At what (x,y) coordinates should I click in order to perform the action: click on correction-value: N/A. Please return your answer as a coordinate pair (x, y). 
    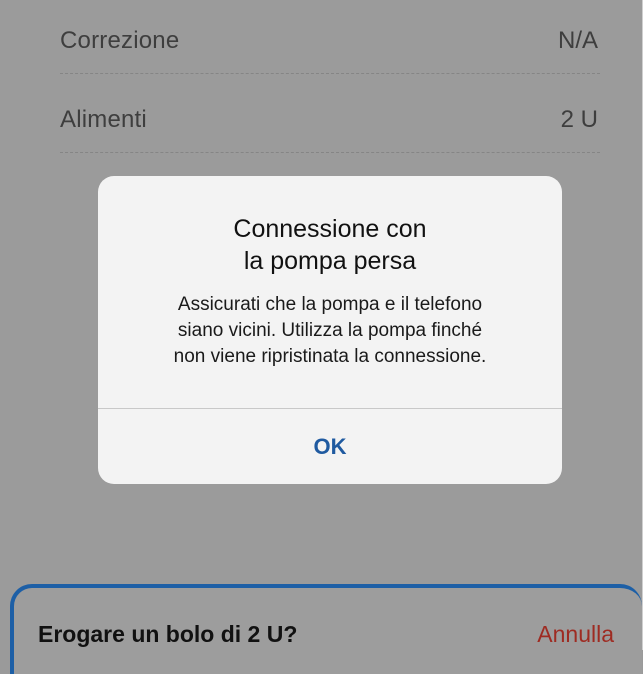
    Looking at the image, I should click on (577, 40).